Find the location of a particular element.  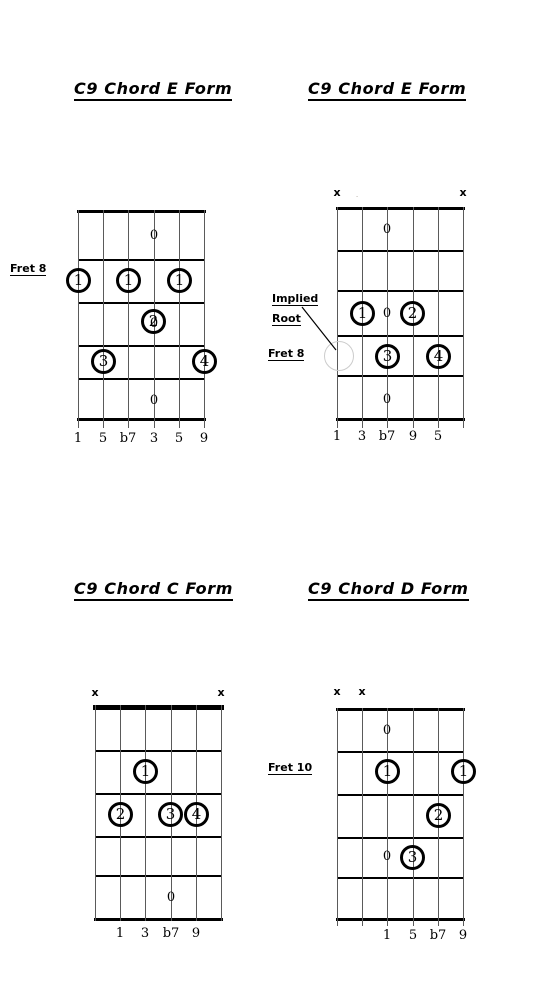

chord-diagram-c9-e-form-left: 0 0 0 1 1 1 2 3 4 1 5 b7 3 5 9 is located at coordinates (141, 328).